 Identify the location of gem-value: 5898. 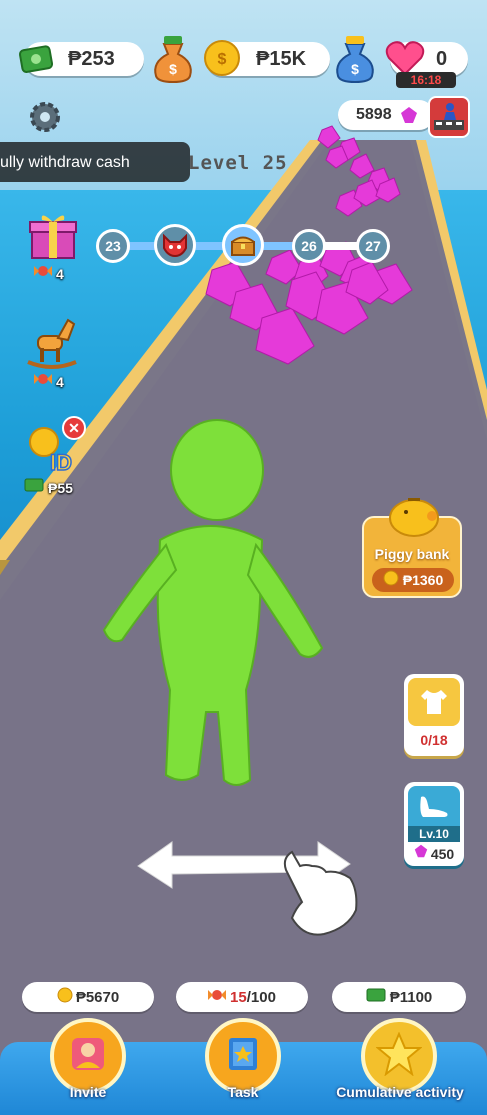
(374, 114).